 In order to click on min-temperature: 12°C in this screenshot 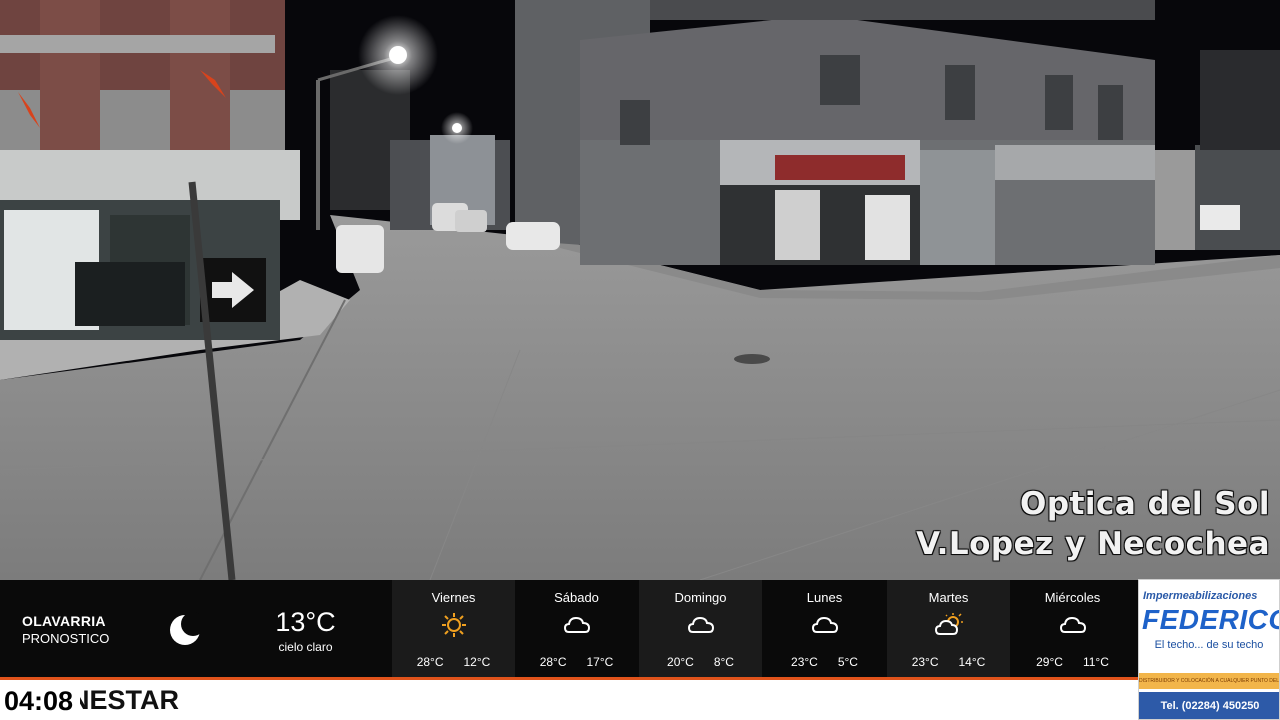, I will do `click(477, 662)`.